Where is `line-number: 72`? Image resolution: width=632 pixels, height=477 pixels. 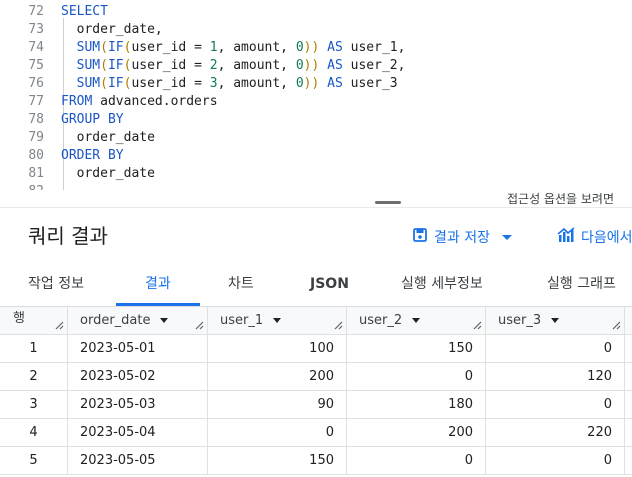 line-number: 72 is located at coordinates (36, 11).